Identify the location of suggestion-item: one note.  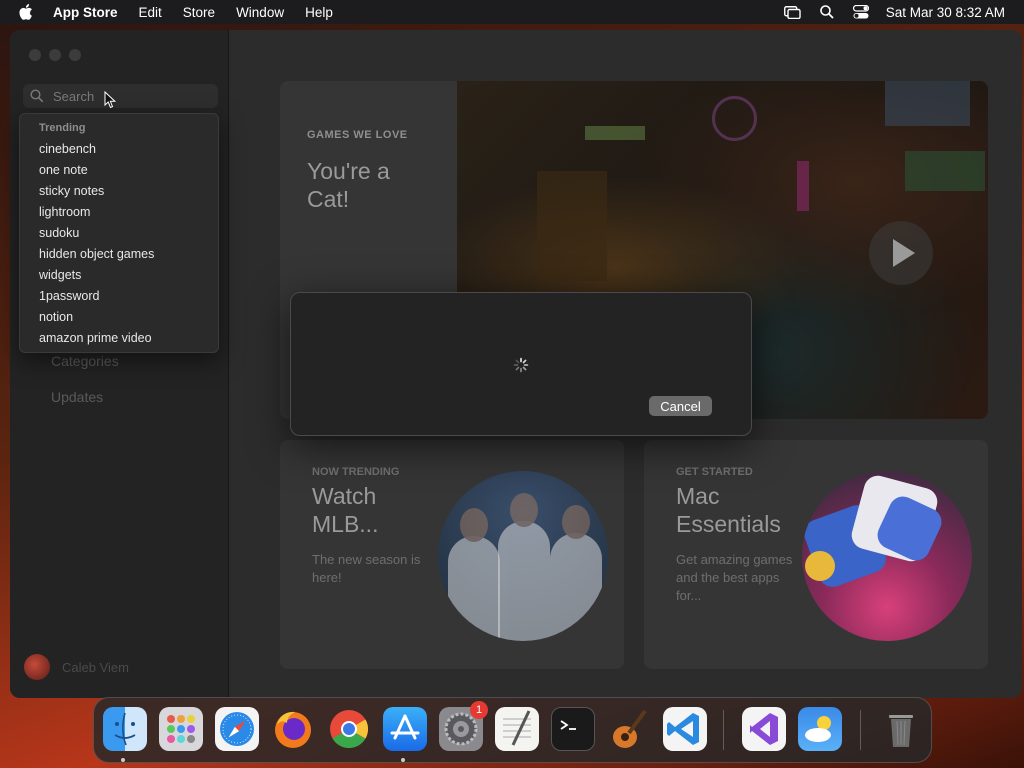
(96, 170).